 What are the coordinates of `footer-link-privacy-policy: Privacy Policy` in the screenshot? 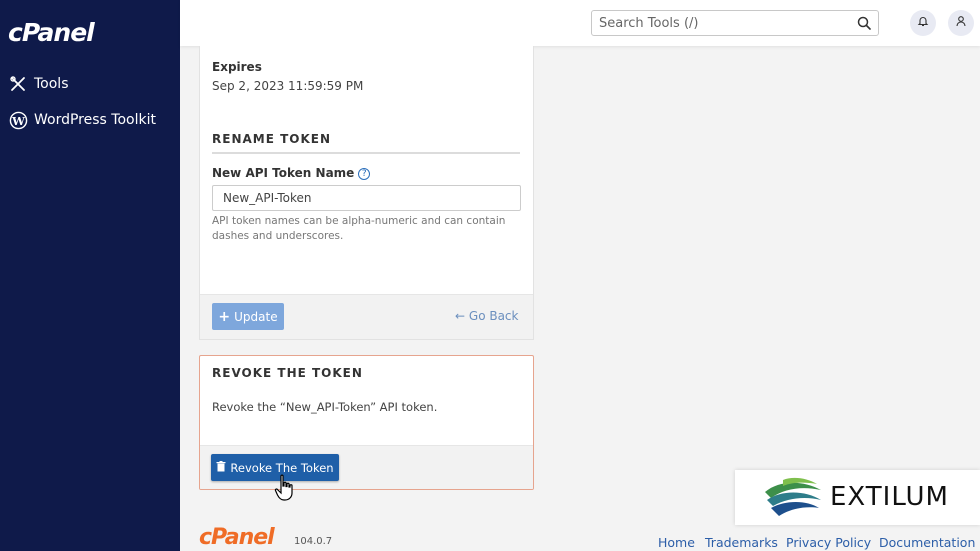 It's located at (828, 542).